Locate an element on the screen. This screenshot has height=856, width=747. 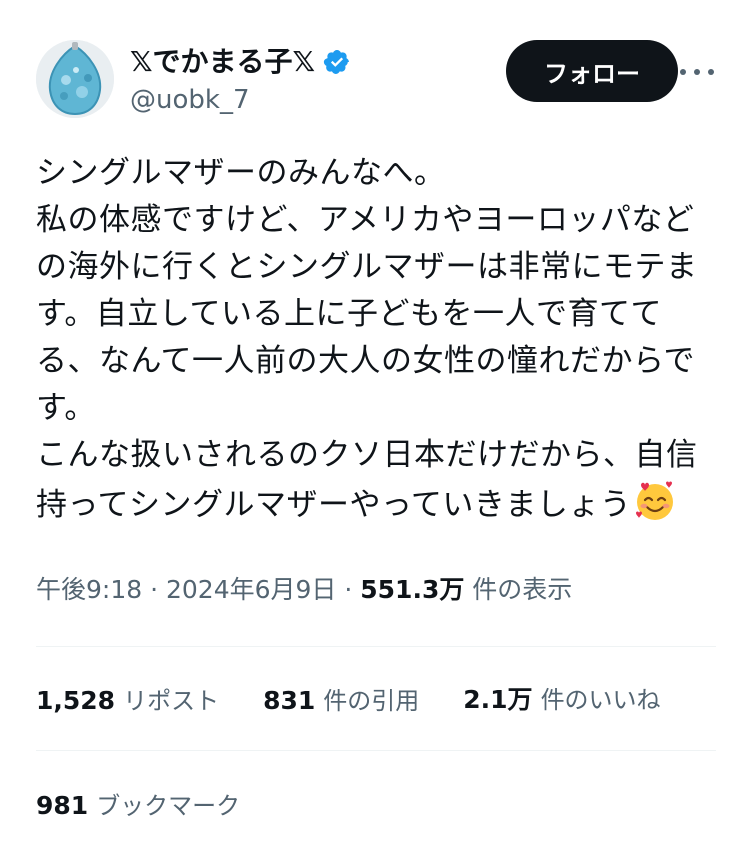
likes-count: 2.1万 is located at coordinates (498, 699).